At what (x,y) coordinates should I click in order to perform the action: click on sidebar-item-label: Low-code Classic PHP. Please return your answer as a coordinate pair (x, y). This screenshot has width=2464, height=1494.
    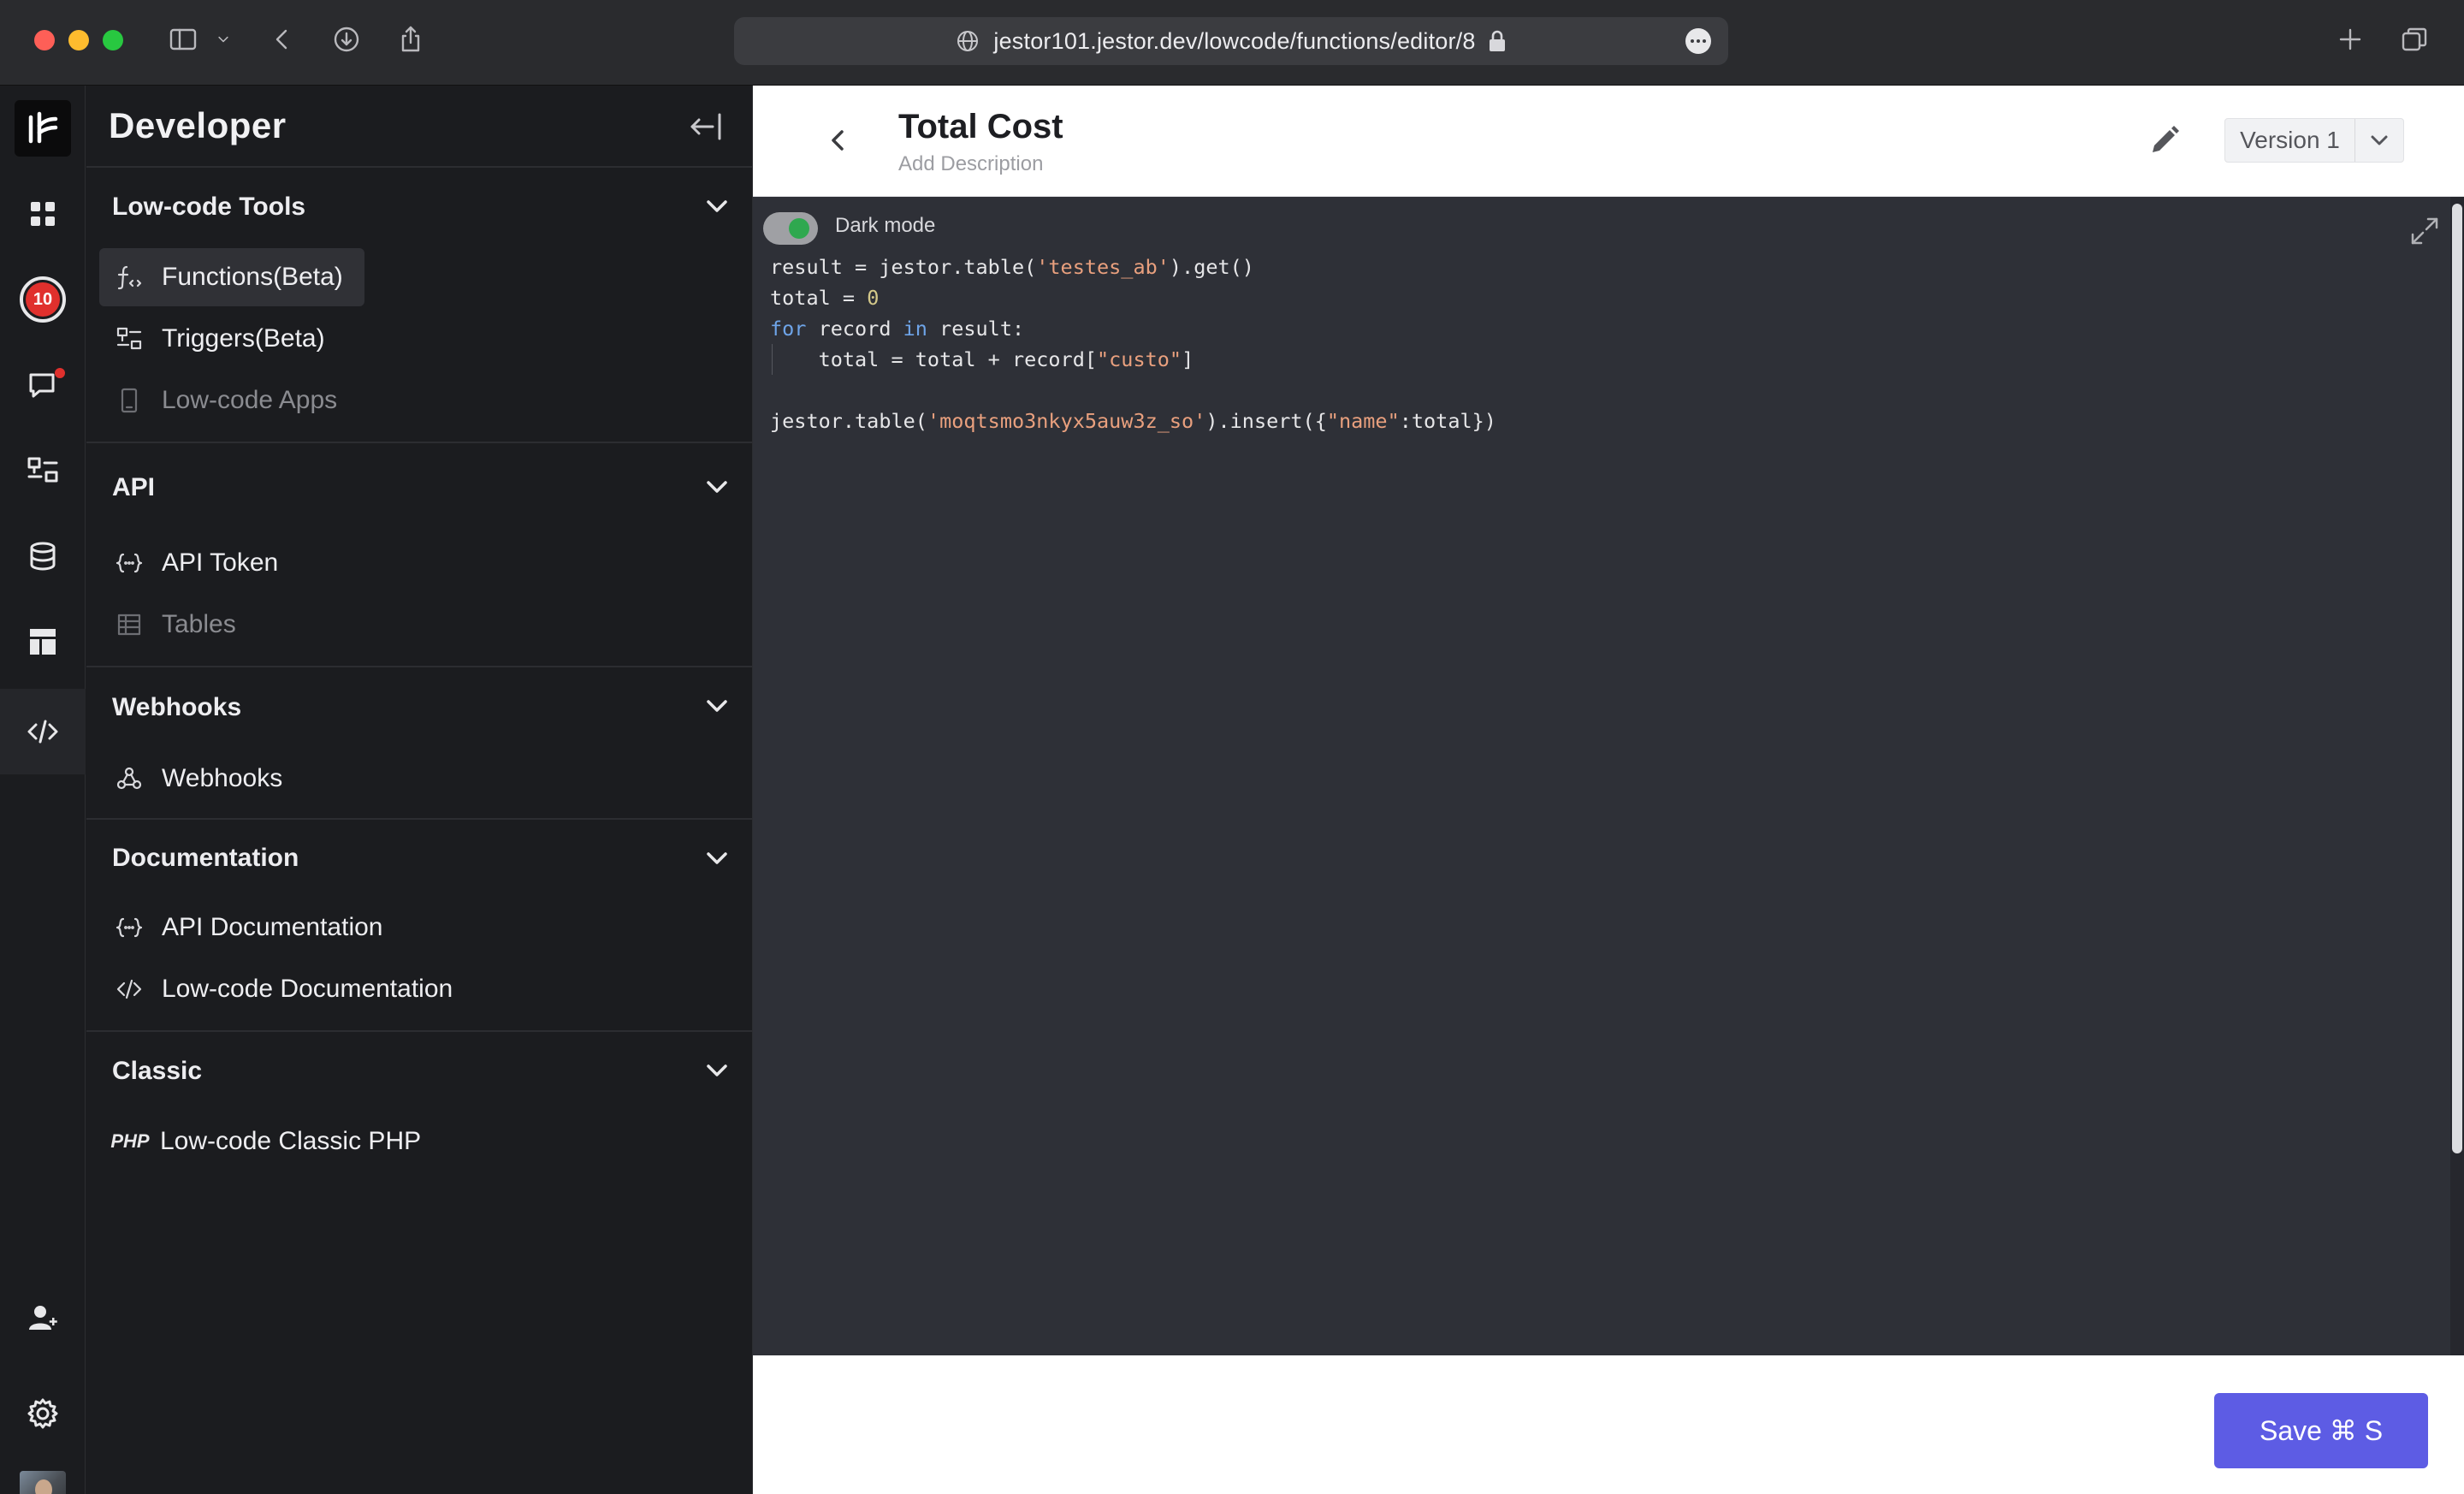
    Looking at the image, I should click on (291, 1141).